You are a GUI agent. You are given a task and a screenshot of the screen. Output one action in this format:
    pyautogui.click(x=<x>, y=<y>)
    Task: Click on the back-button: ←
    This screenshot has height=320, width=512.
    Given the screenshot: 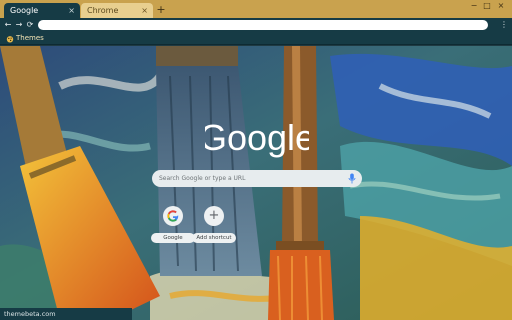 What is the action you would take?
    pyautogui.click(x=8, y=25)
    